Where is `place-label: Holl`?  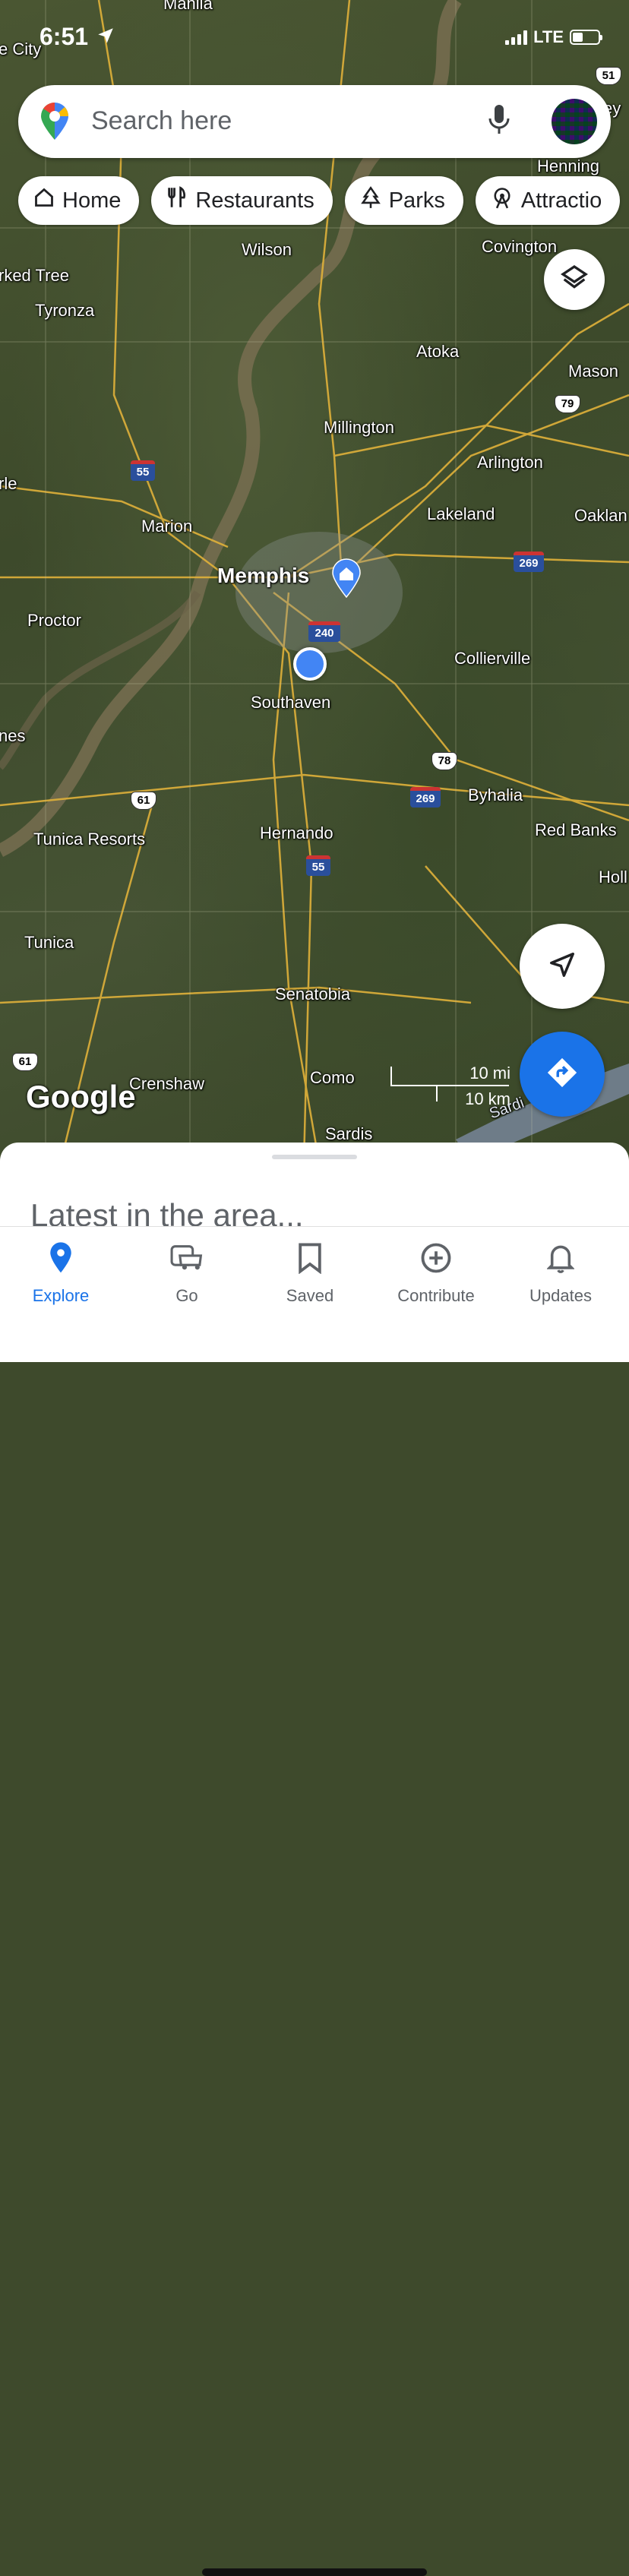 place-label: Holl is located at coordinates (613, 877).